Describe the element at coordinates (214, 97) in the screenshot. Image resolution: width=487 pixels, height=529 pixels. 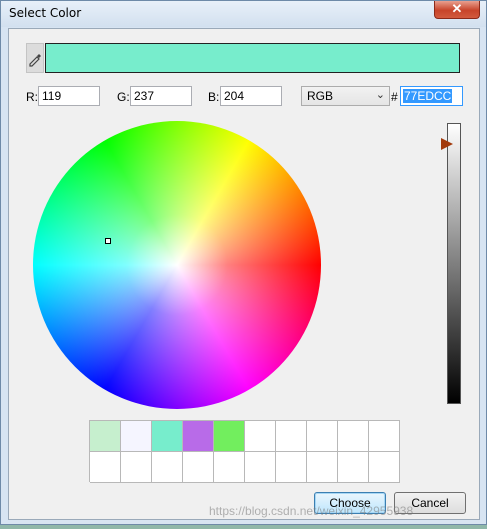
I see `b-label: B:` at that location.